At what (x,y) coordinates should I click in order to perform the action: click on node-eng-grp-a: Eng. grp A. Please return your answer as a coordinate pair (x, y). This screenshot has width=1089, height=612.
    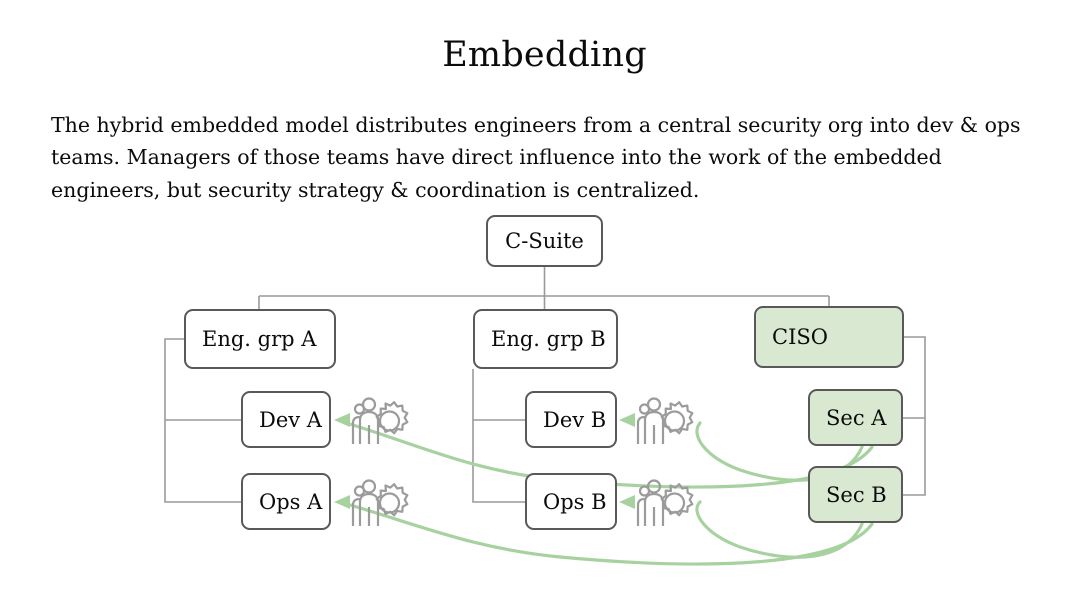
    Looking at the image, I should click on (260, 339).